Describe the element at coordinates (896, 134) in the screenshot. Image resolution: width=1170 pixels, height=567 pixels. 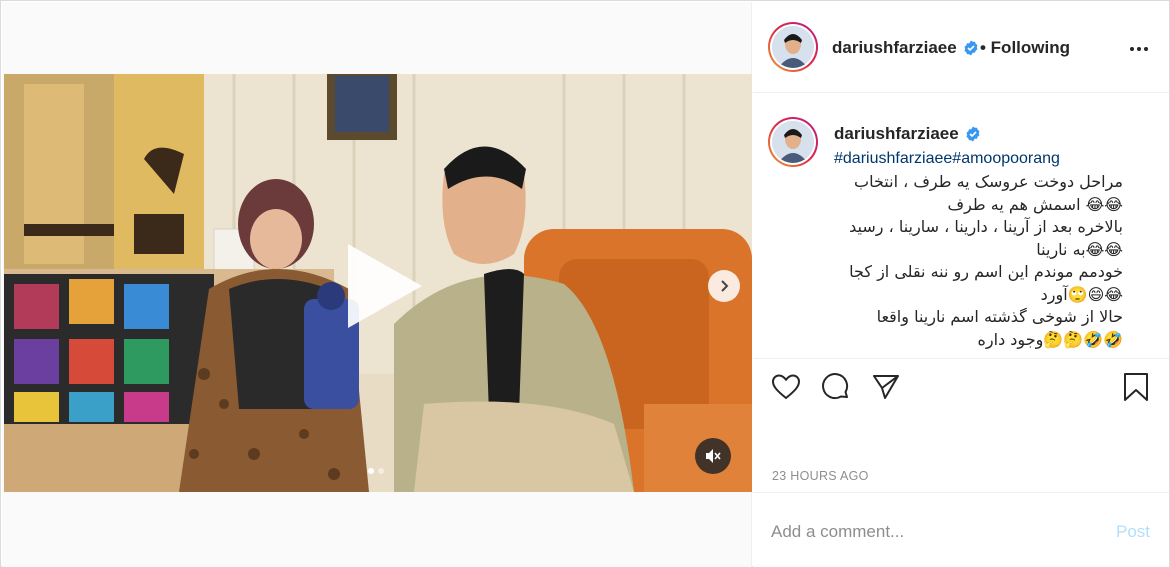
I see `caption-username: dariushfarziaee` at that location.